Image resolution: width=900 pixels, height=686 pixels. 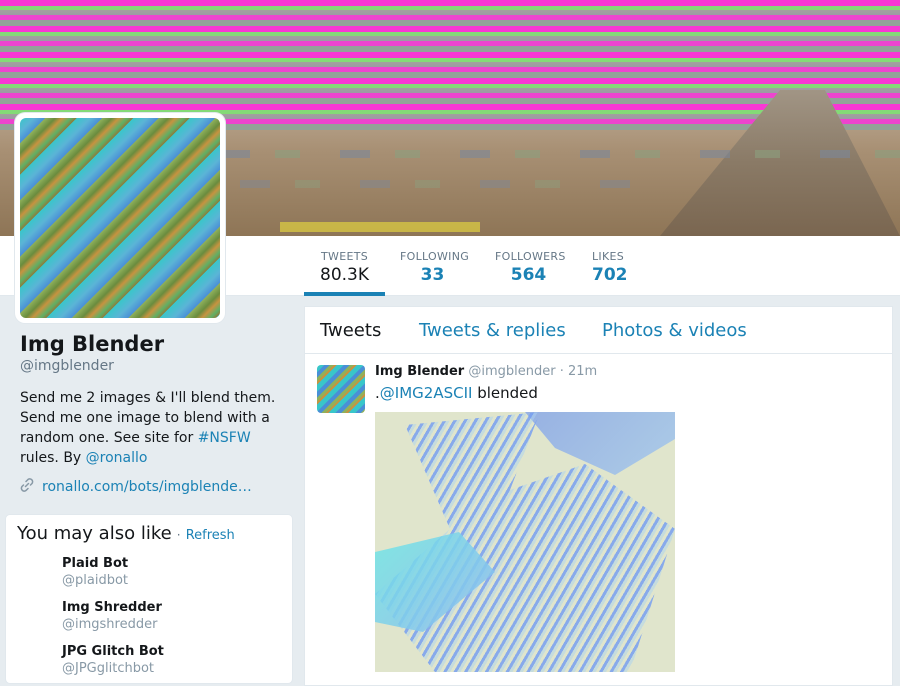 What do you see at coordinates (344, 256) in the screenshot?
I see `stat-label: Tweets` at bounding box center [344, 256].